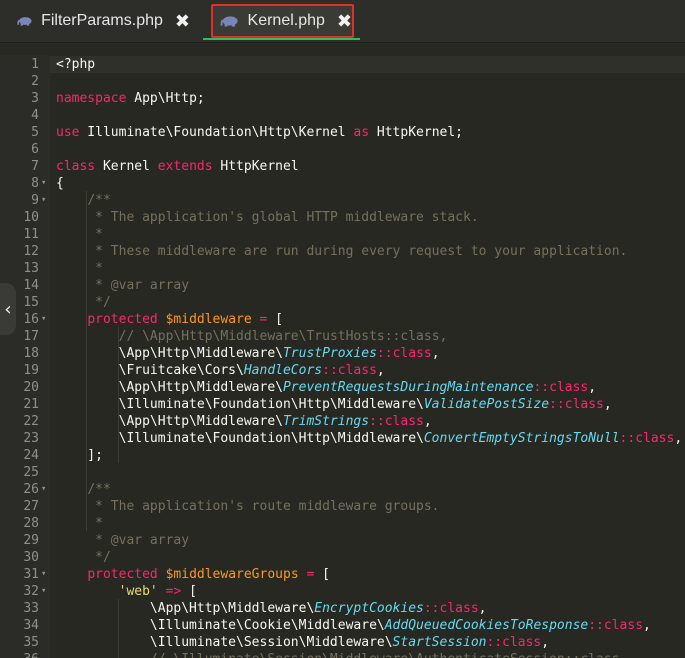 The image size is (685, 658). Describe the element at coordinates (122, 574) in the screenshot. I see `code-token: protected` at that location.